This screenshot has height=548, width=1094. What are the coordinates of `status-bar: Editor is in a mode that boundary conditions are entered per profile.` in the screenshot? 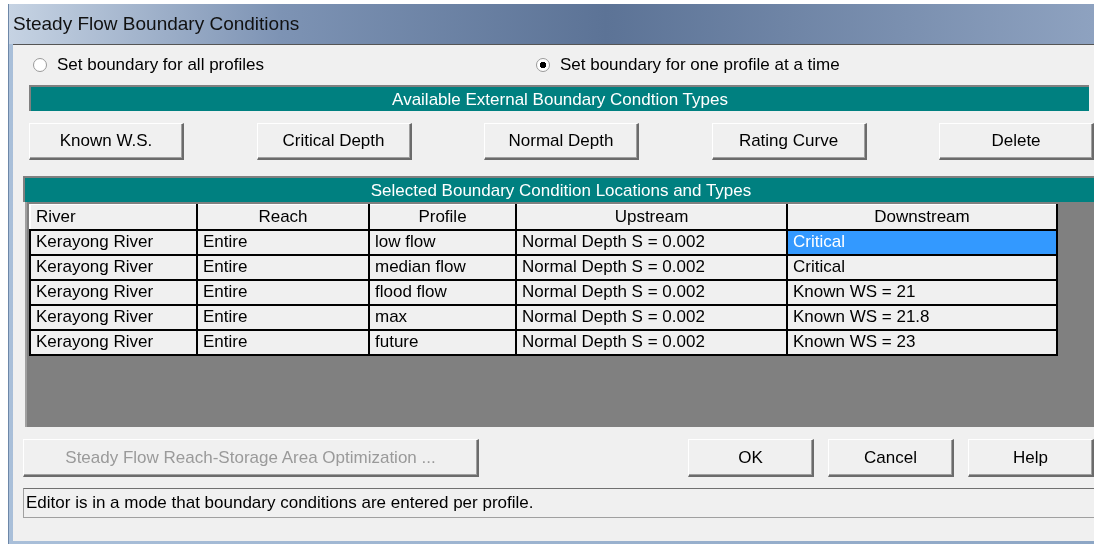 It's located at (558, 503).